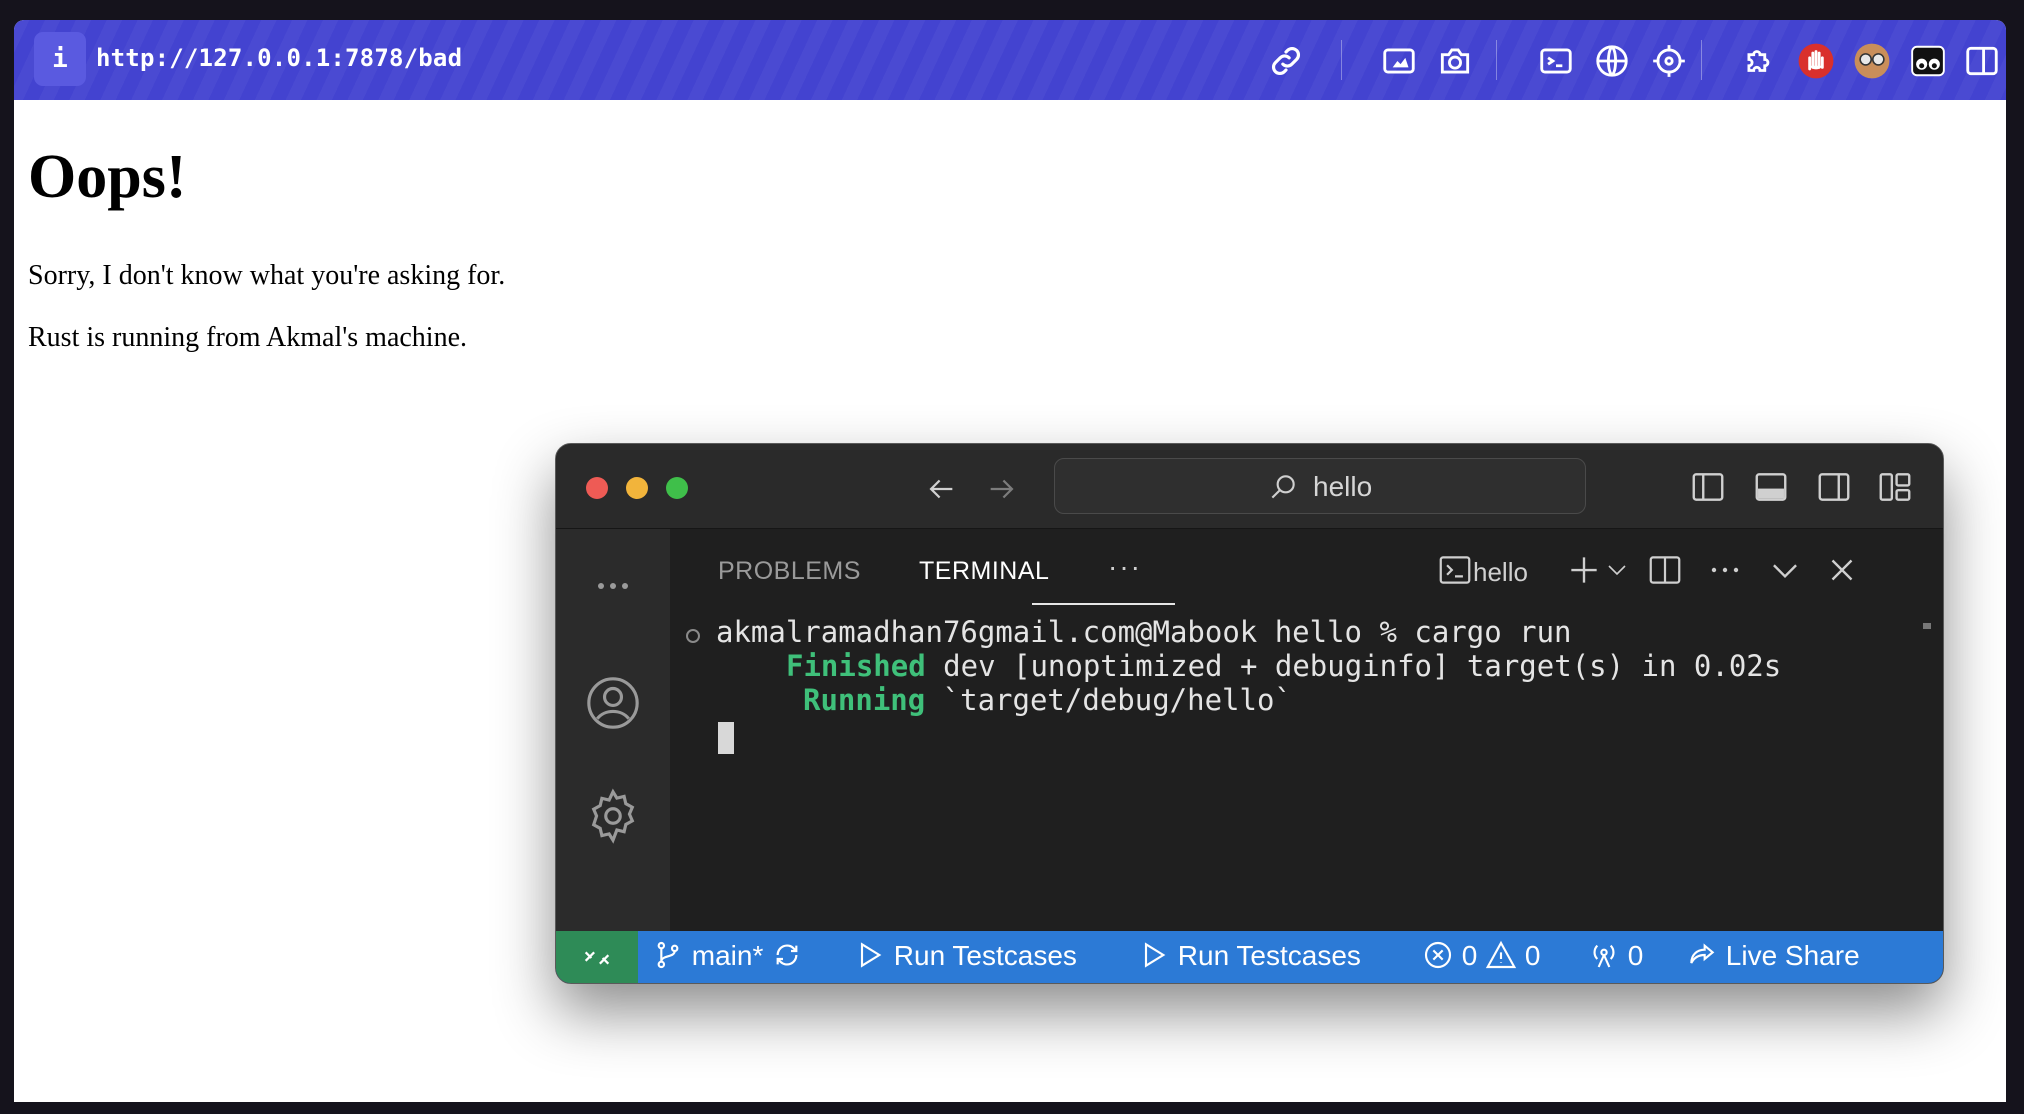 This screenshot has height=1114, width=2024. I want to click on live-share-button: Live Share, so click(1773, 955).